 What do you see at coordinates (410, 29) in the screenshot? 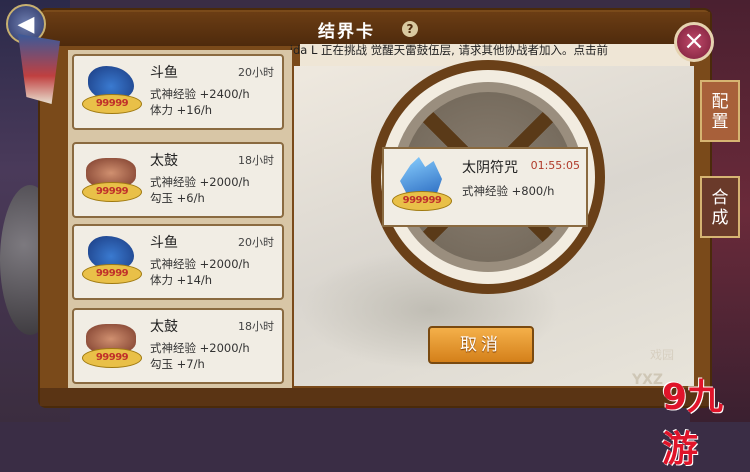
I see `help-icon: ?` at bounding box center [410, 29].